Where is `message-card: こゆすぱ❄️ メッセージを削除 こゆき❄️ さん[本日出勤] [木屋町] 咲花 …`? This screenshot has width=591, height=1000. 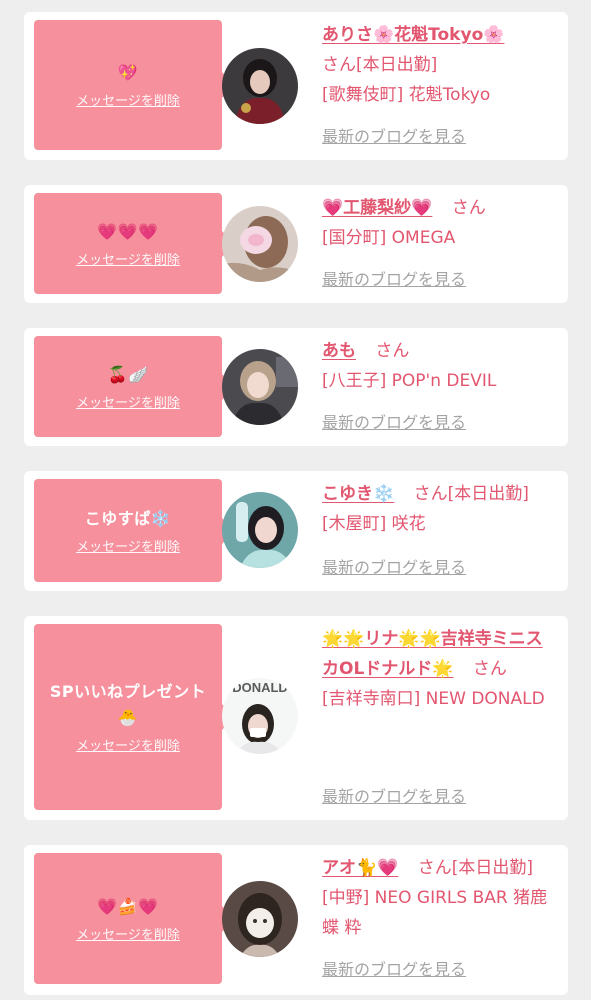
message-card: こゆすぱ❄️ メッセージを削除 こゆき❄️ さん[本日出勤] [木屋町] 咲花 … is located at coordinates (296, 531).